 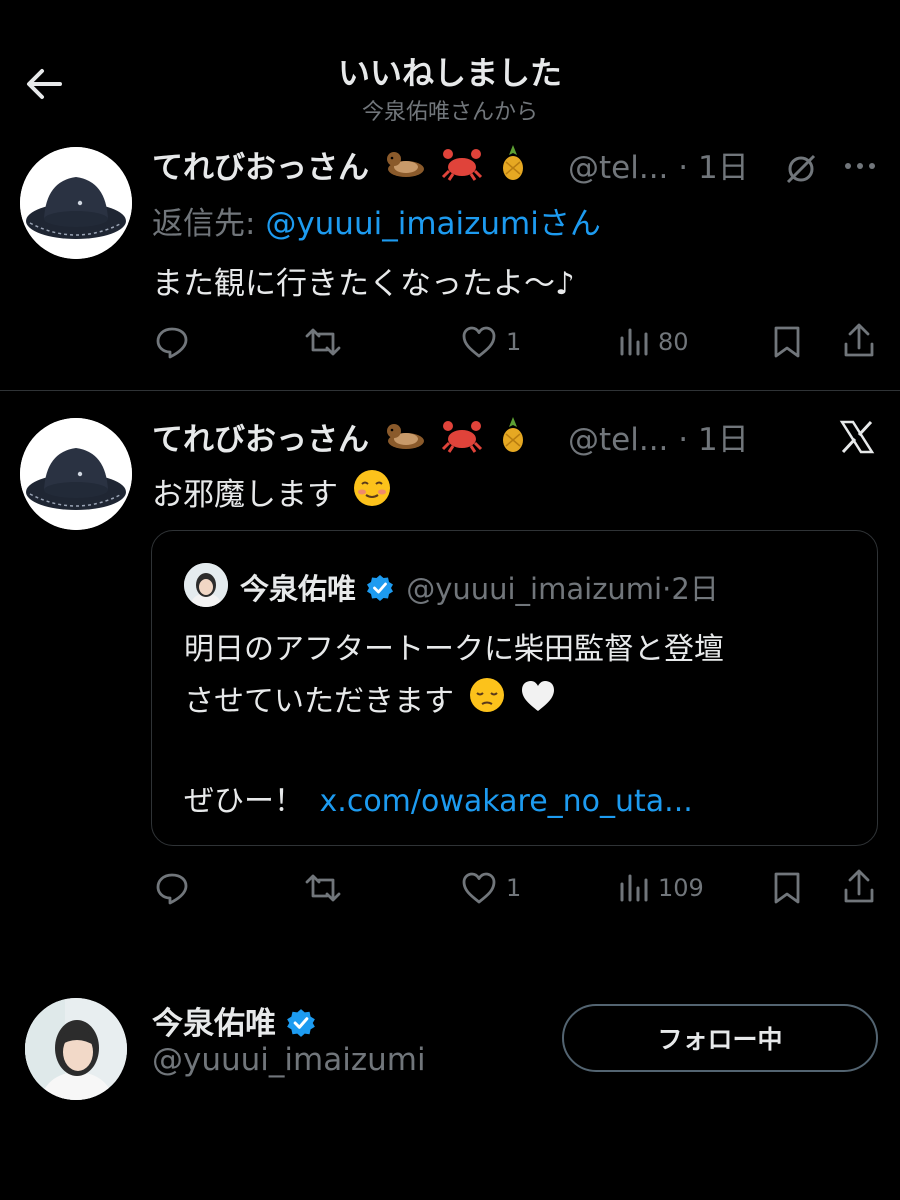 I want to click on reply-context: 返信先: @yuuui_imaizumiさん, so click(x=376, y=224).